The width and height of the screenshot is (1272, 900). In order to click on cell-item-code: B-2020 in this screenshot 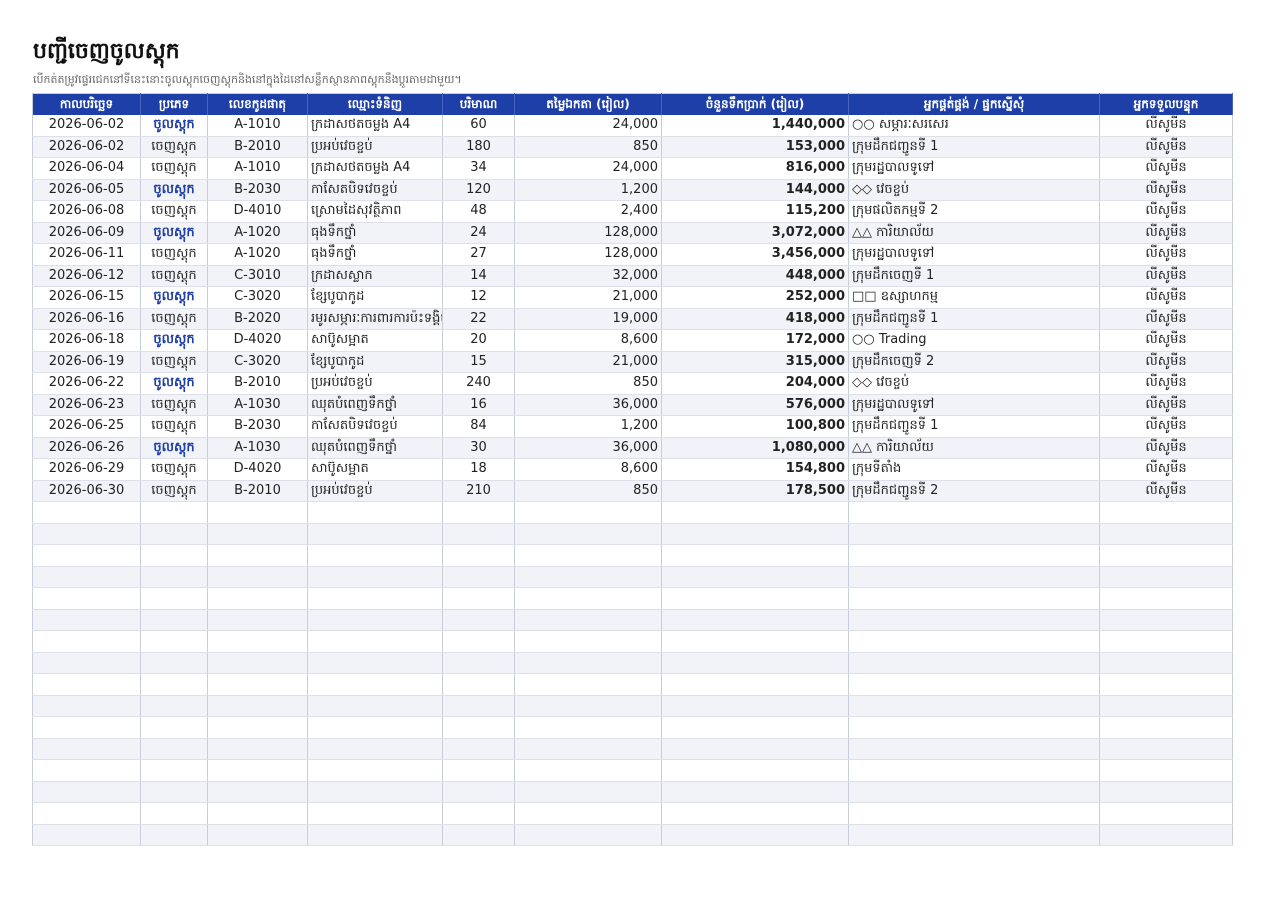, I will do `click(257, 319)`.